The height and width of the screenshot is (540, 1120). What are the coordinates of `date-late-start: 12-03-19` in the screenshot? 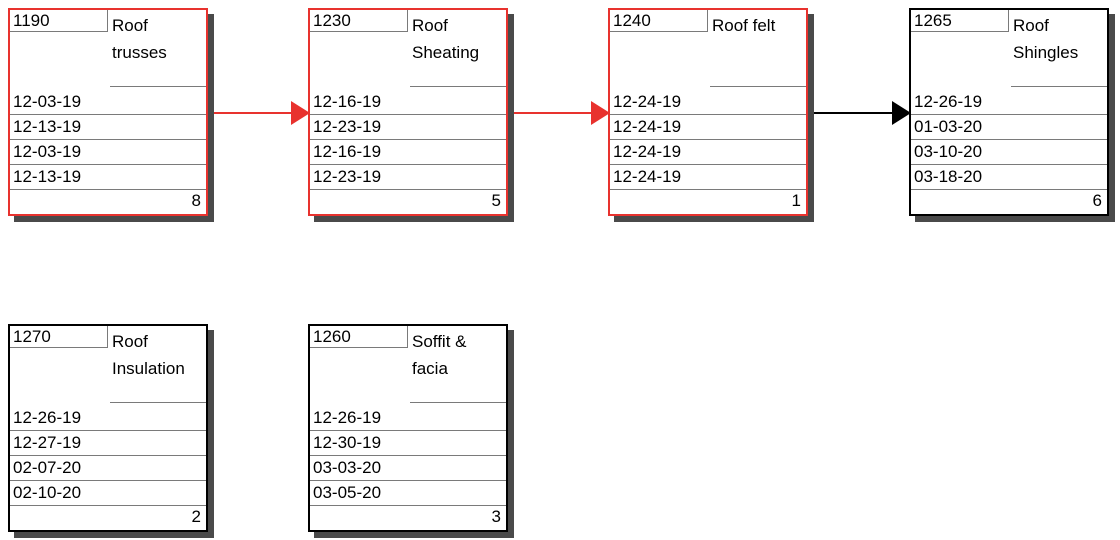 It's located at (108, 152).